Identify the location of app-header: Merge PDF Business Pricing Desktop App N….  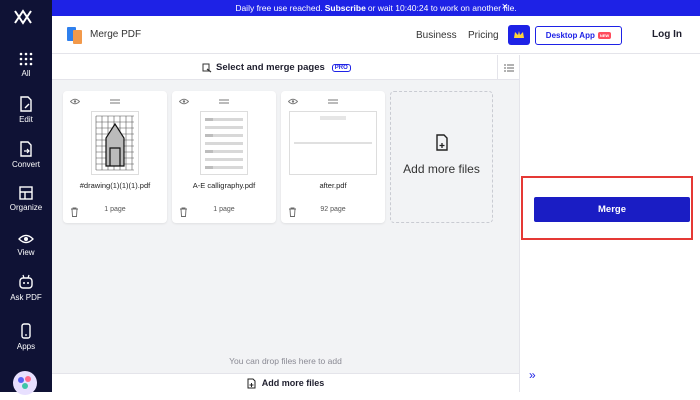
(376, 35).